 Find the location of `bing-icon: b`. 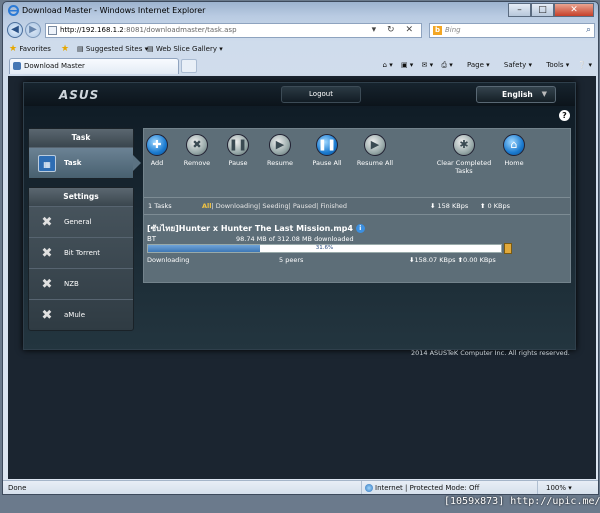

bing-icon: b is located at coordinates (437, 30).